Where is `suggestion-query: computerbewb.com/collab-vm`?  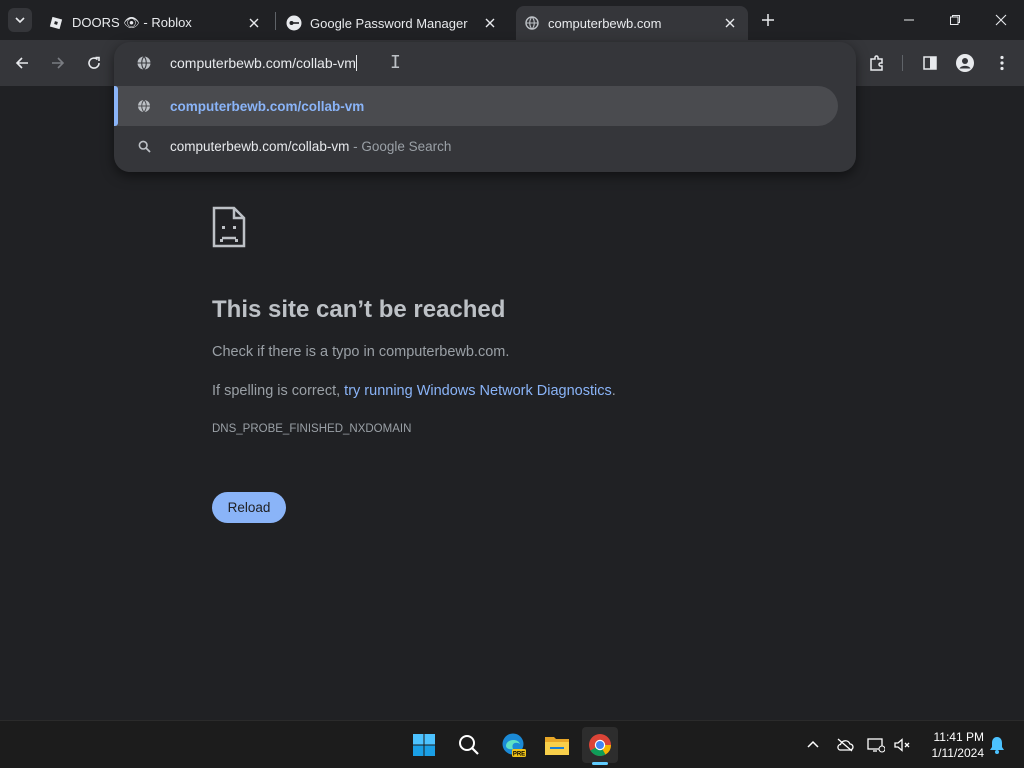
suggestion-query: computerbewb.com/collab-vm is located at coordinates (260, 146).